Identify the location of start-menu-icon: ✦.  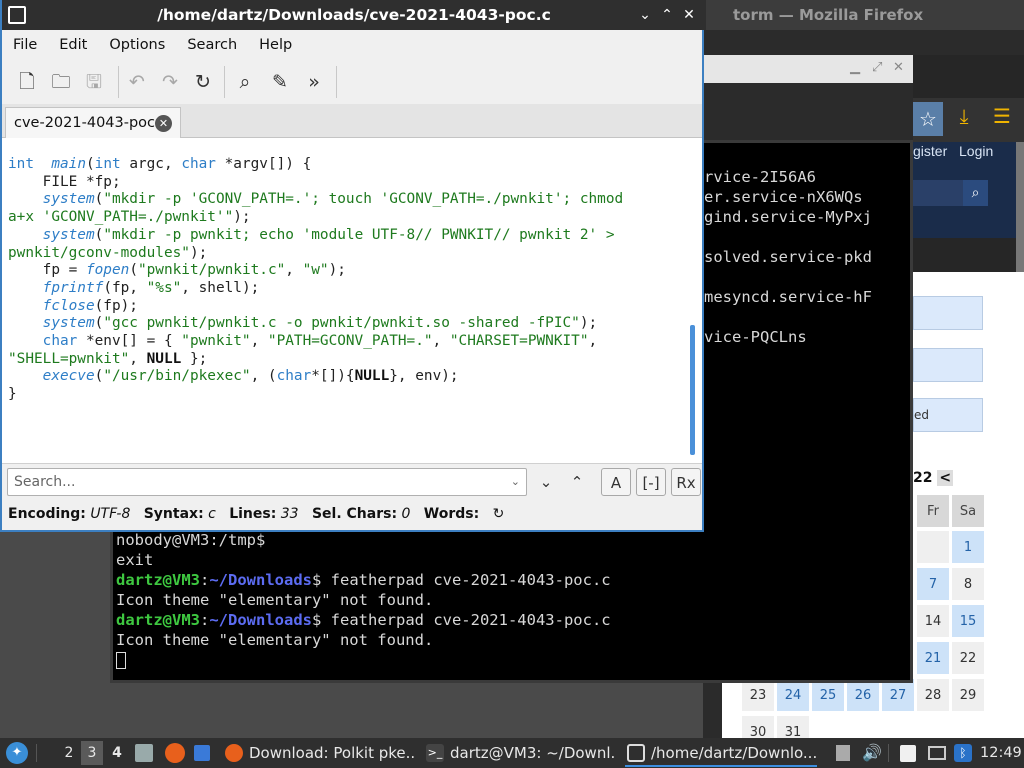
(17, 753).